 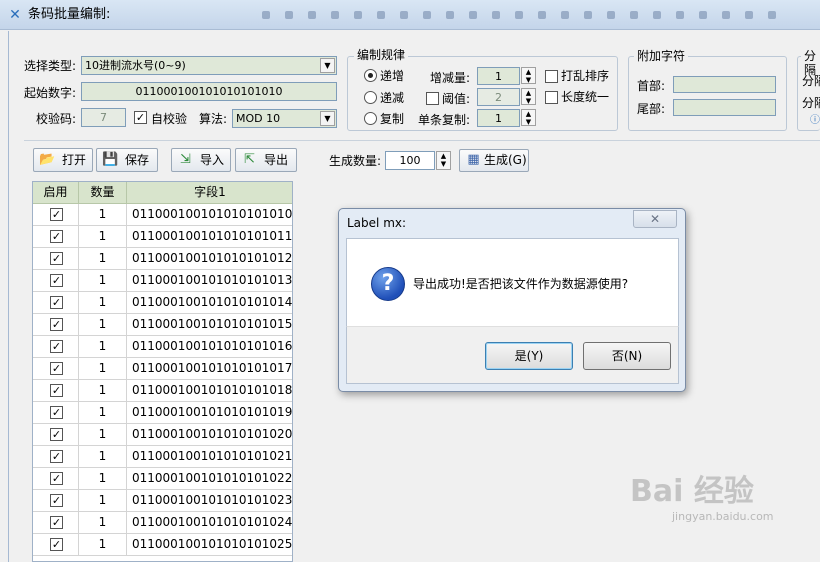 What do you see at coordinates (498, 76) in the screenshot?
I see `step-input: 1` at bounding box center [498, 76].